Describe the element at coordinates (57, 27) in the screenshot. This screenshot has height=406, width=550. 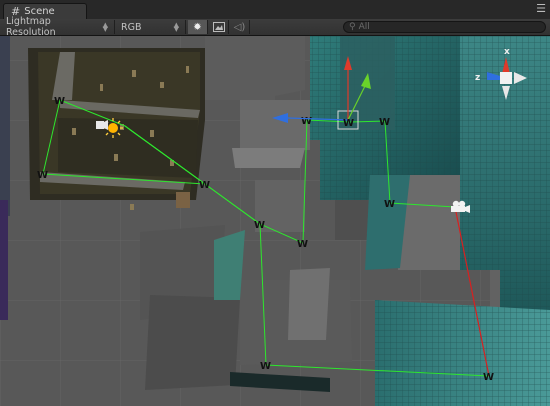
I see `render-mode-dropdown: Lightmap Resolution ▲ ▼` at that location.